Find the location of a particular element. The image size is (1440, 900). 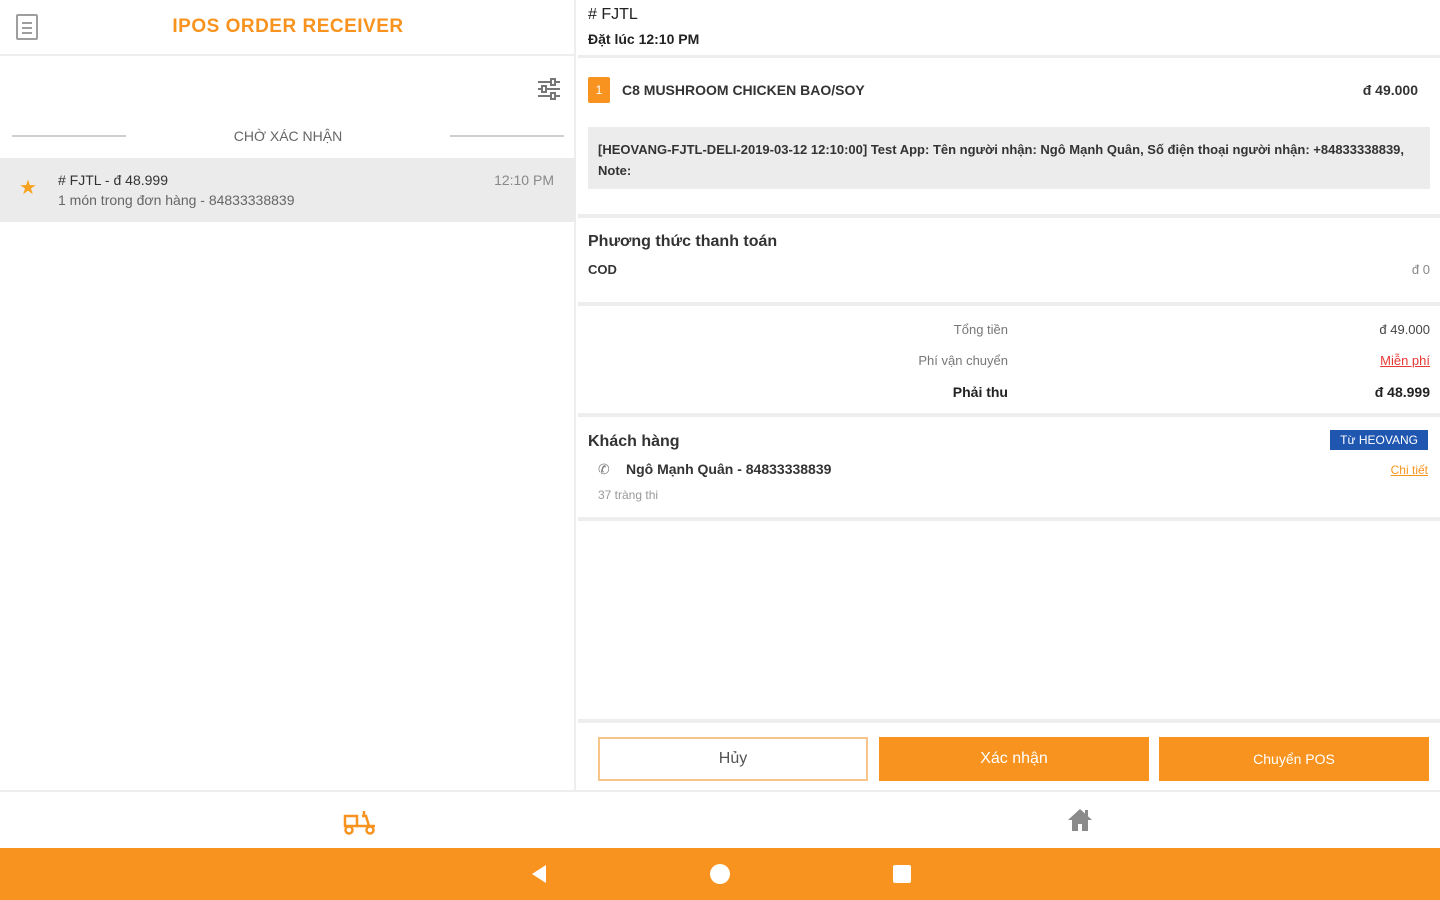

cancel-button: Hủy is located at coordinates (733, 759).